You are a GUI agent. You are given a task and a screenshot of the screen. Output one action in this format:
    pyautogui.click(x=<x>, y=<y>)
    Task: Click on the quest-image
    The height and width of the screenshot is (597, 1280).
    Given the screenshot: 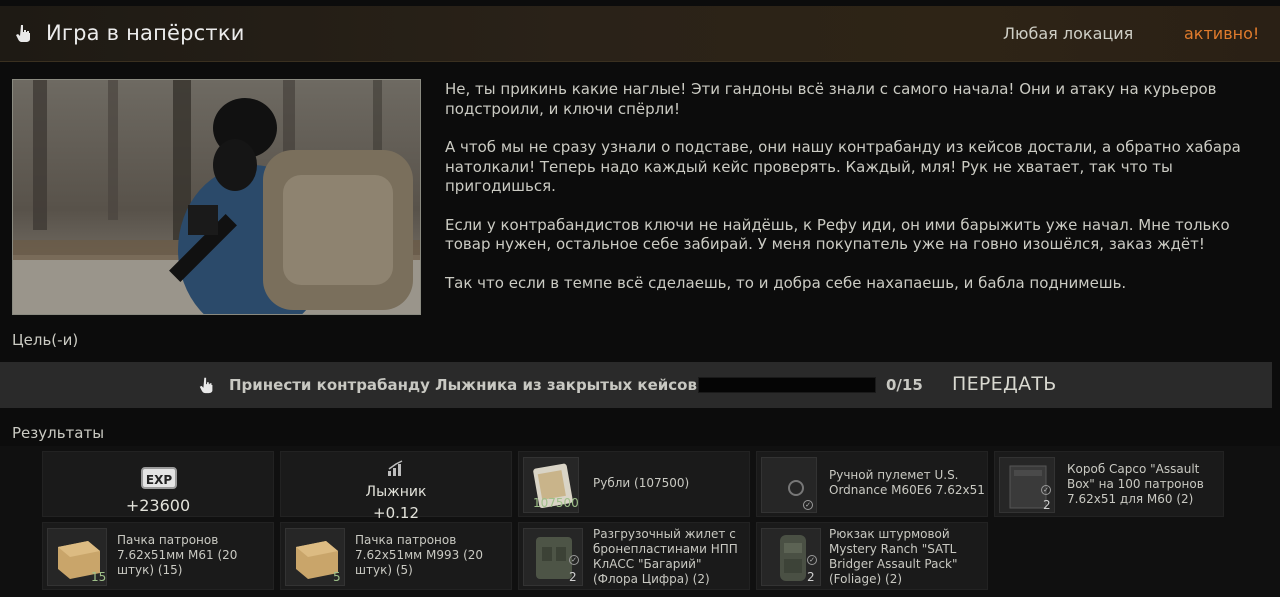 What is the action you would take?
    pyautogui.click(x=216, y=197)
    